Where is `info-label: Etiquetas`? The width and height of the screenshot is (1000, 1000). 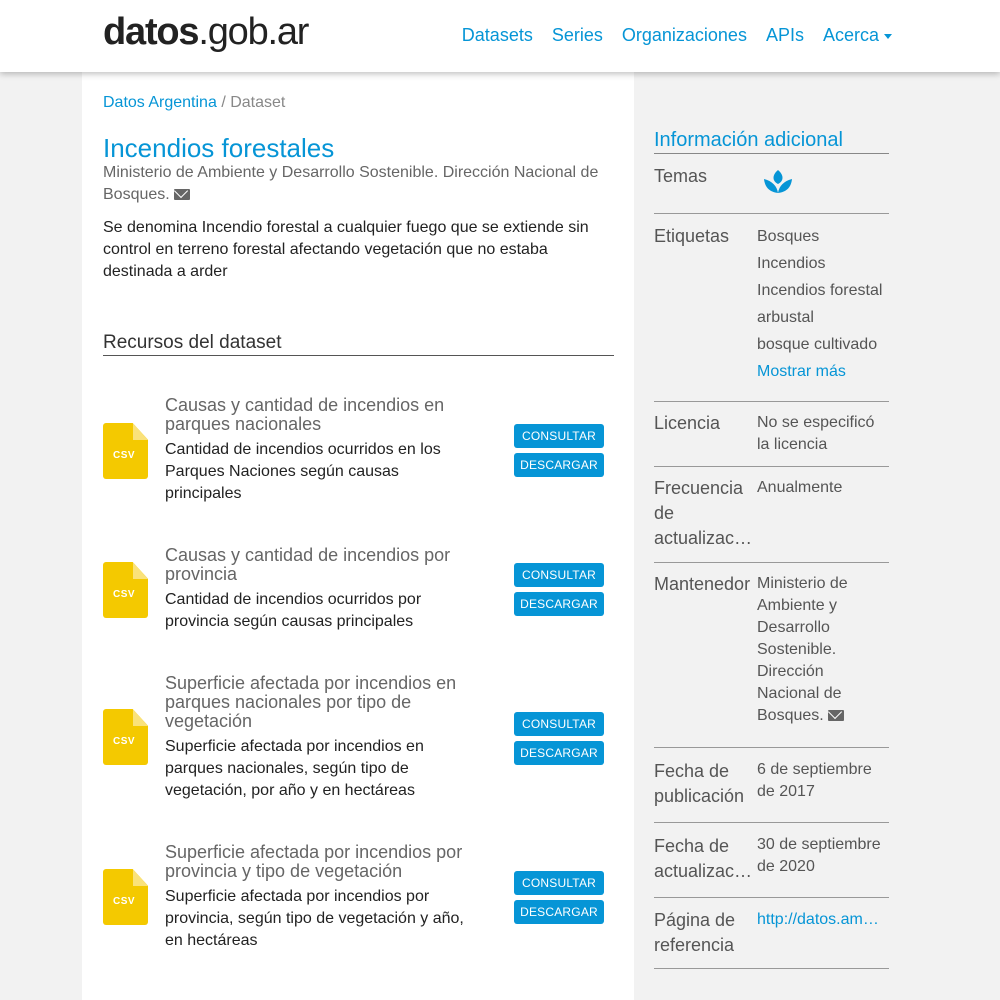
info-label: Etiquetas is located at coordinates (692, 236).